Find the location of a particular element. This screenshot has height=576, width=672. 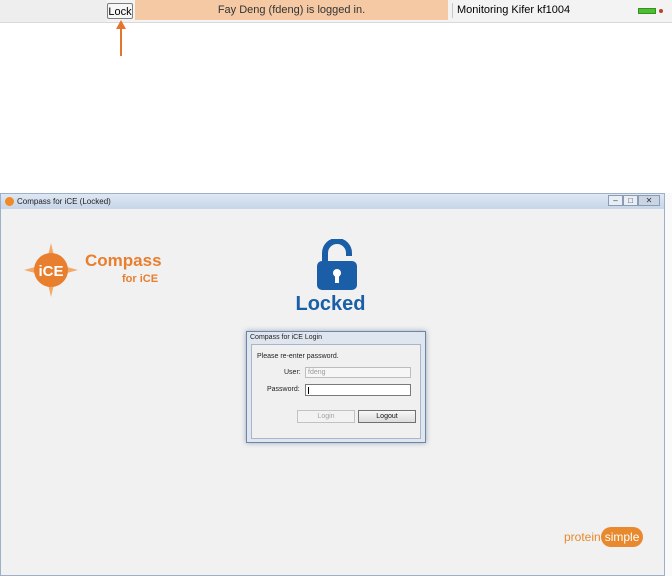

app-icon is located at coordinates (9, 201).